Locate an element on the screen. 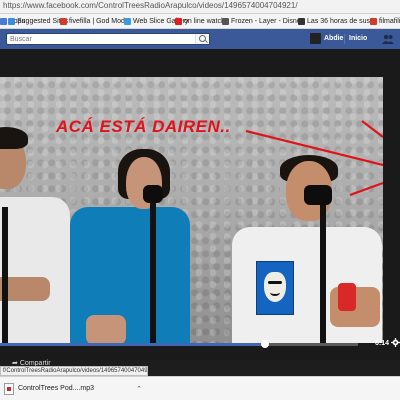  seek-bar is located at coordinates (179, 344).